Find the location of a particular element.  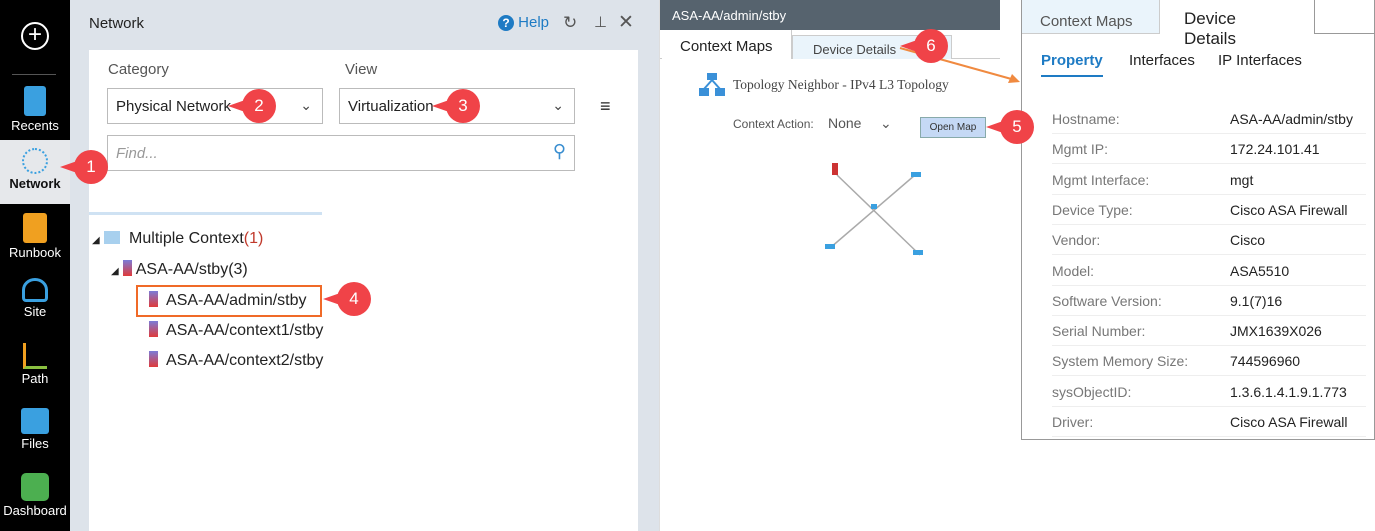

property-row: Mgmt Interface: mgt is located at coordinates (1209, 180).